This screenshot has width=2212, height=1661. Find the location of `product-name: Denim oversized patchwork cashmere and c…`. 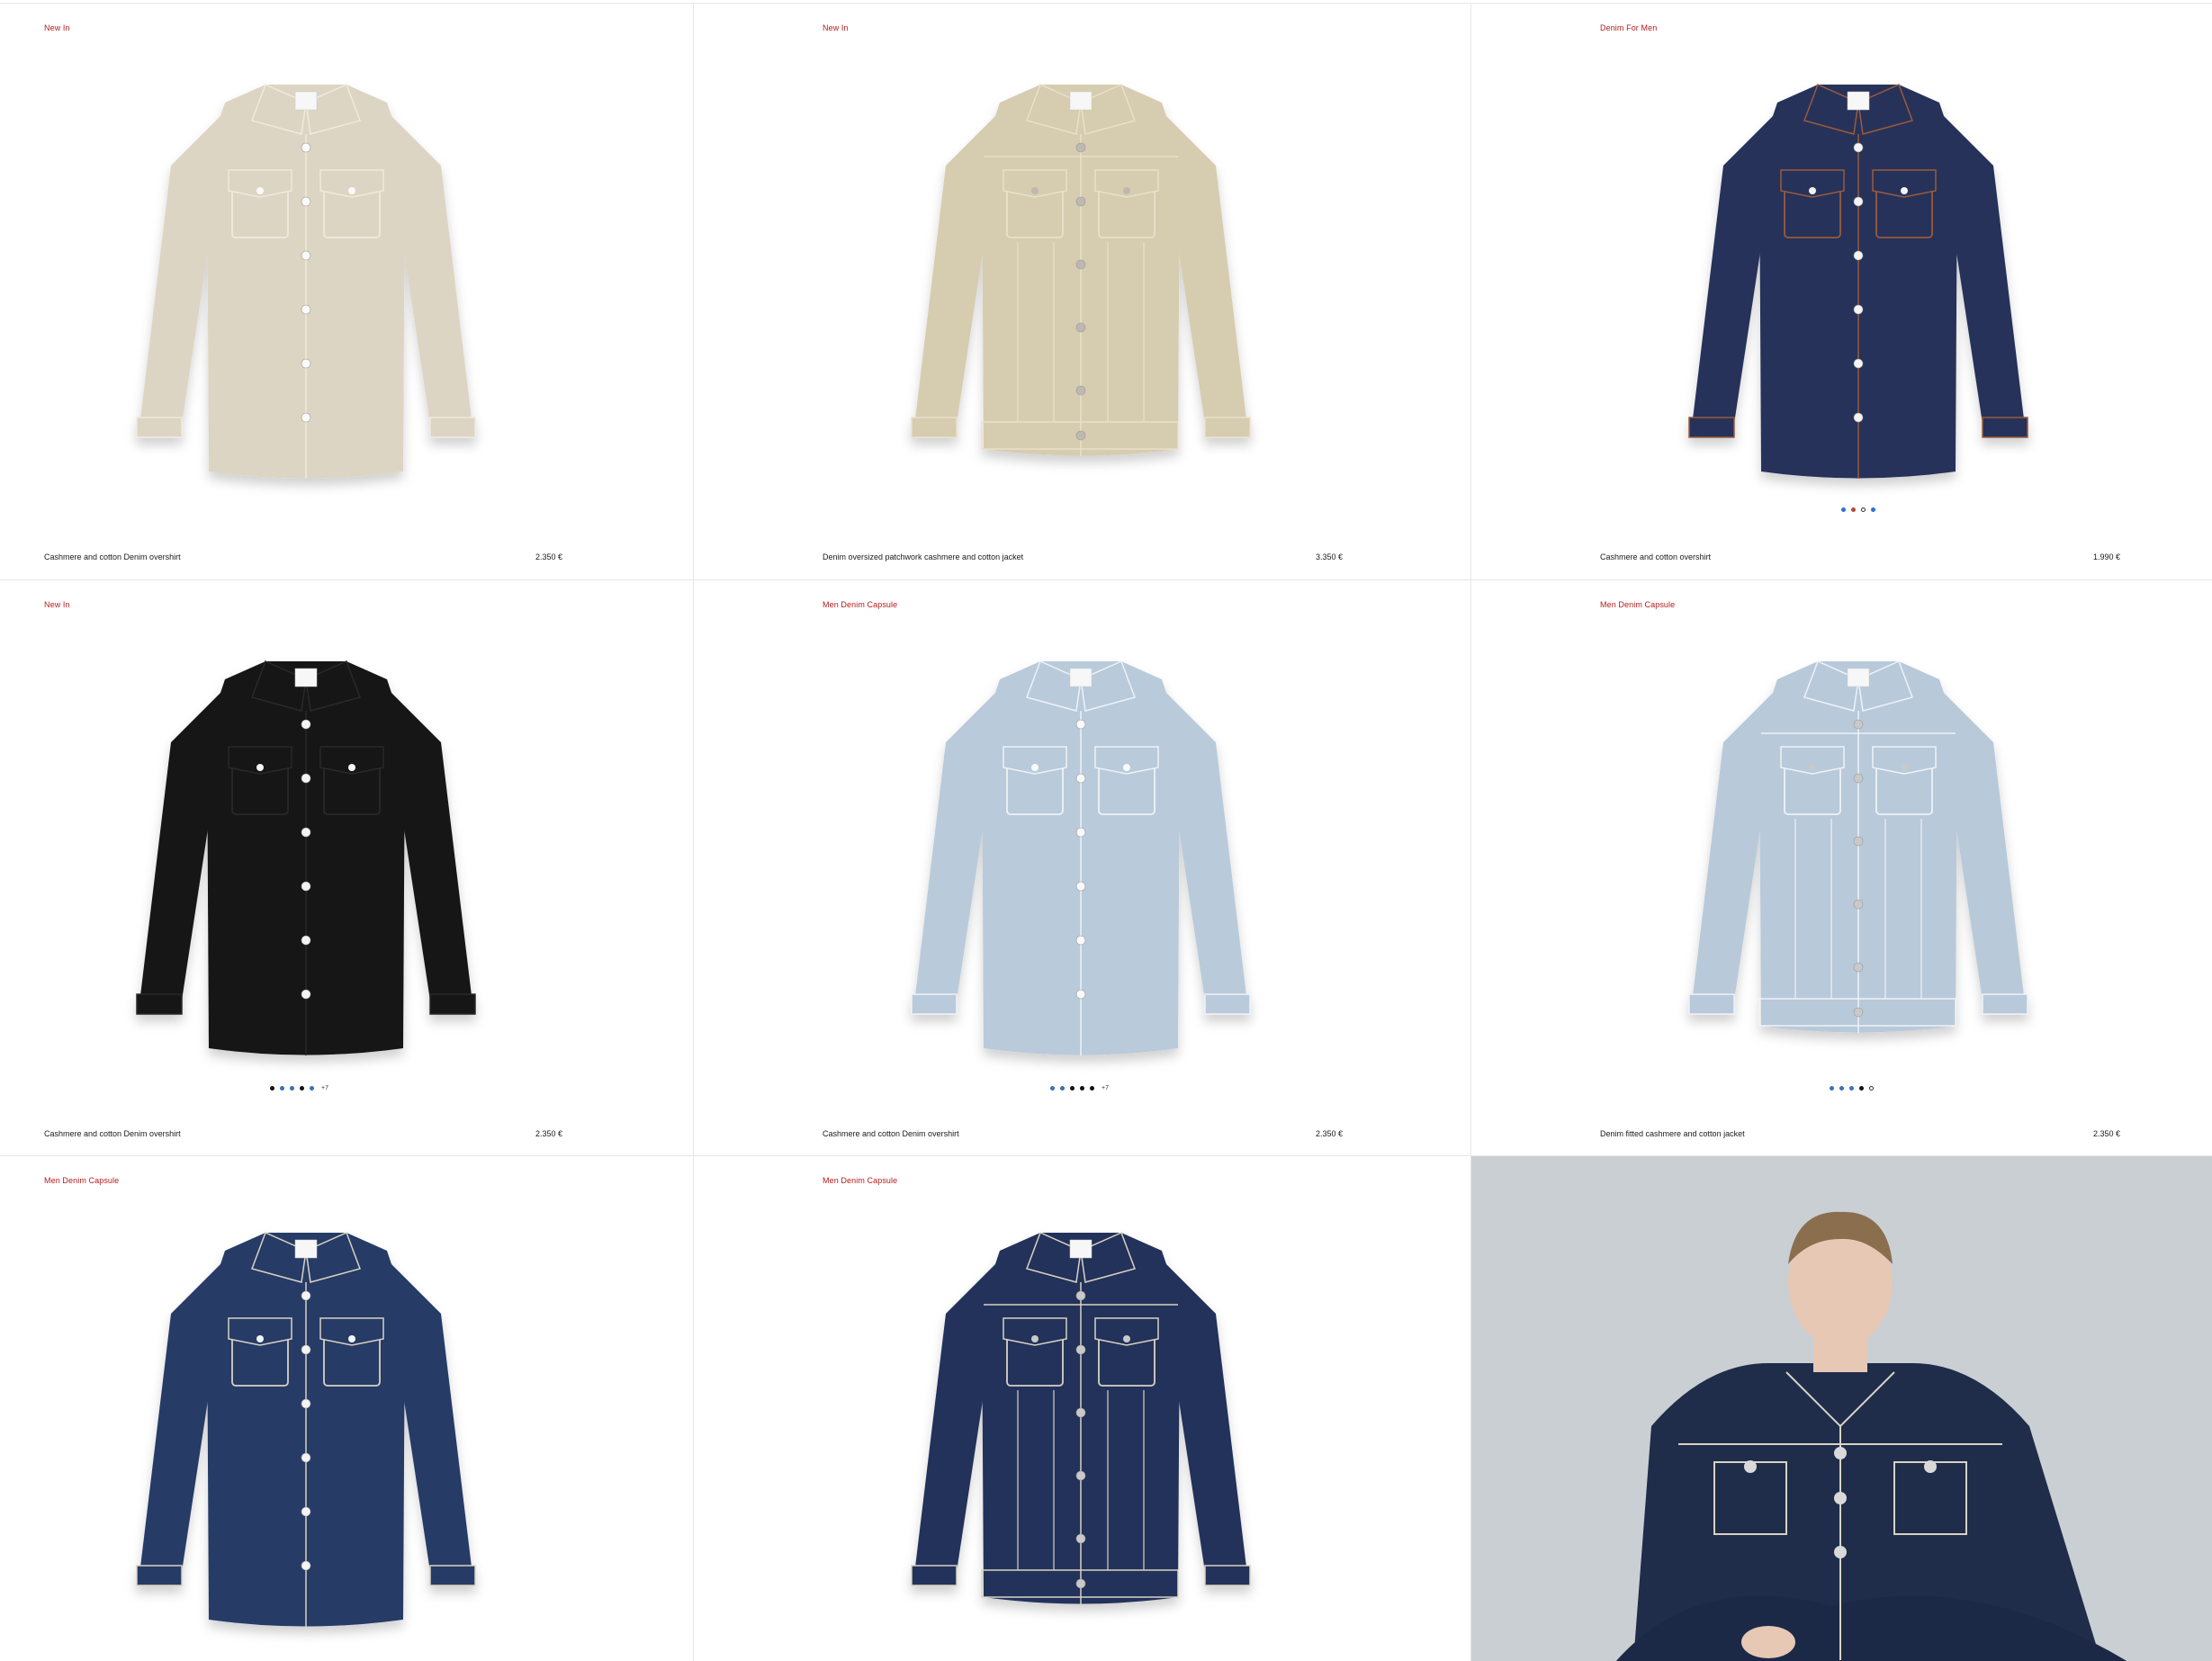

product-name: Denim oversized patchwork cashmere and c… is located at coordinates (923, 556).